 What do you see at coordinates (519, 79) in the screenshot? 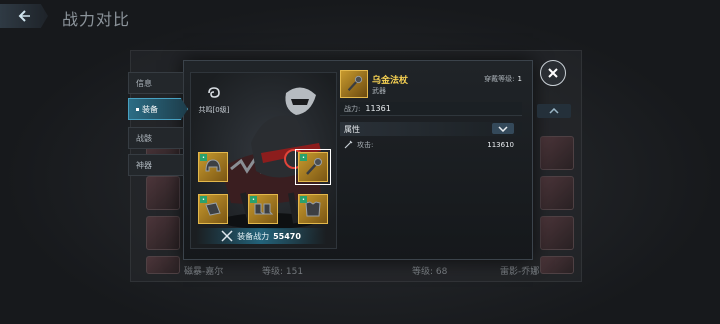
I see `wear-level-value: 1` at bounding box center [519, 79].